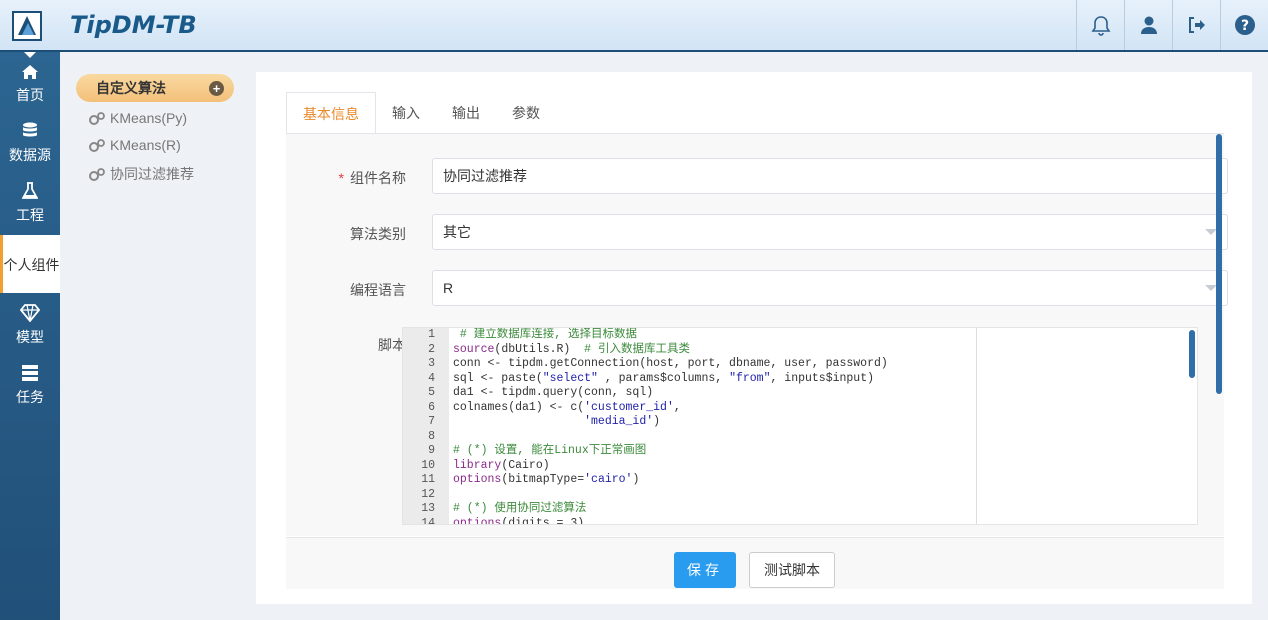 The image size is (1268, 620). I want to click on left-nav: 首页 数据源 工程 个人组件 模型 任务, so click(30, 336).